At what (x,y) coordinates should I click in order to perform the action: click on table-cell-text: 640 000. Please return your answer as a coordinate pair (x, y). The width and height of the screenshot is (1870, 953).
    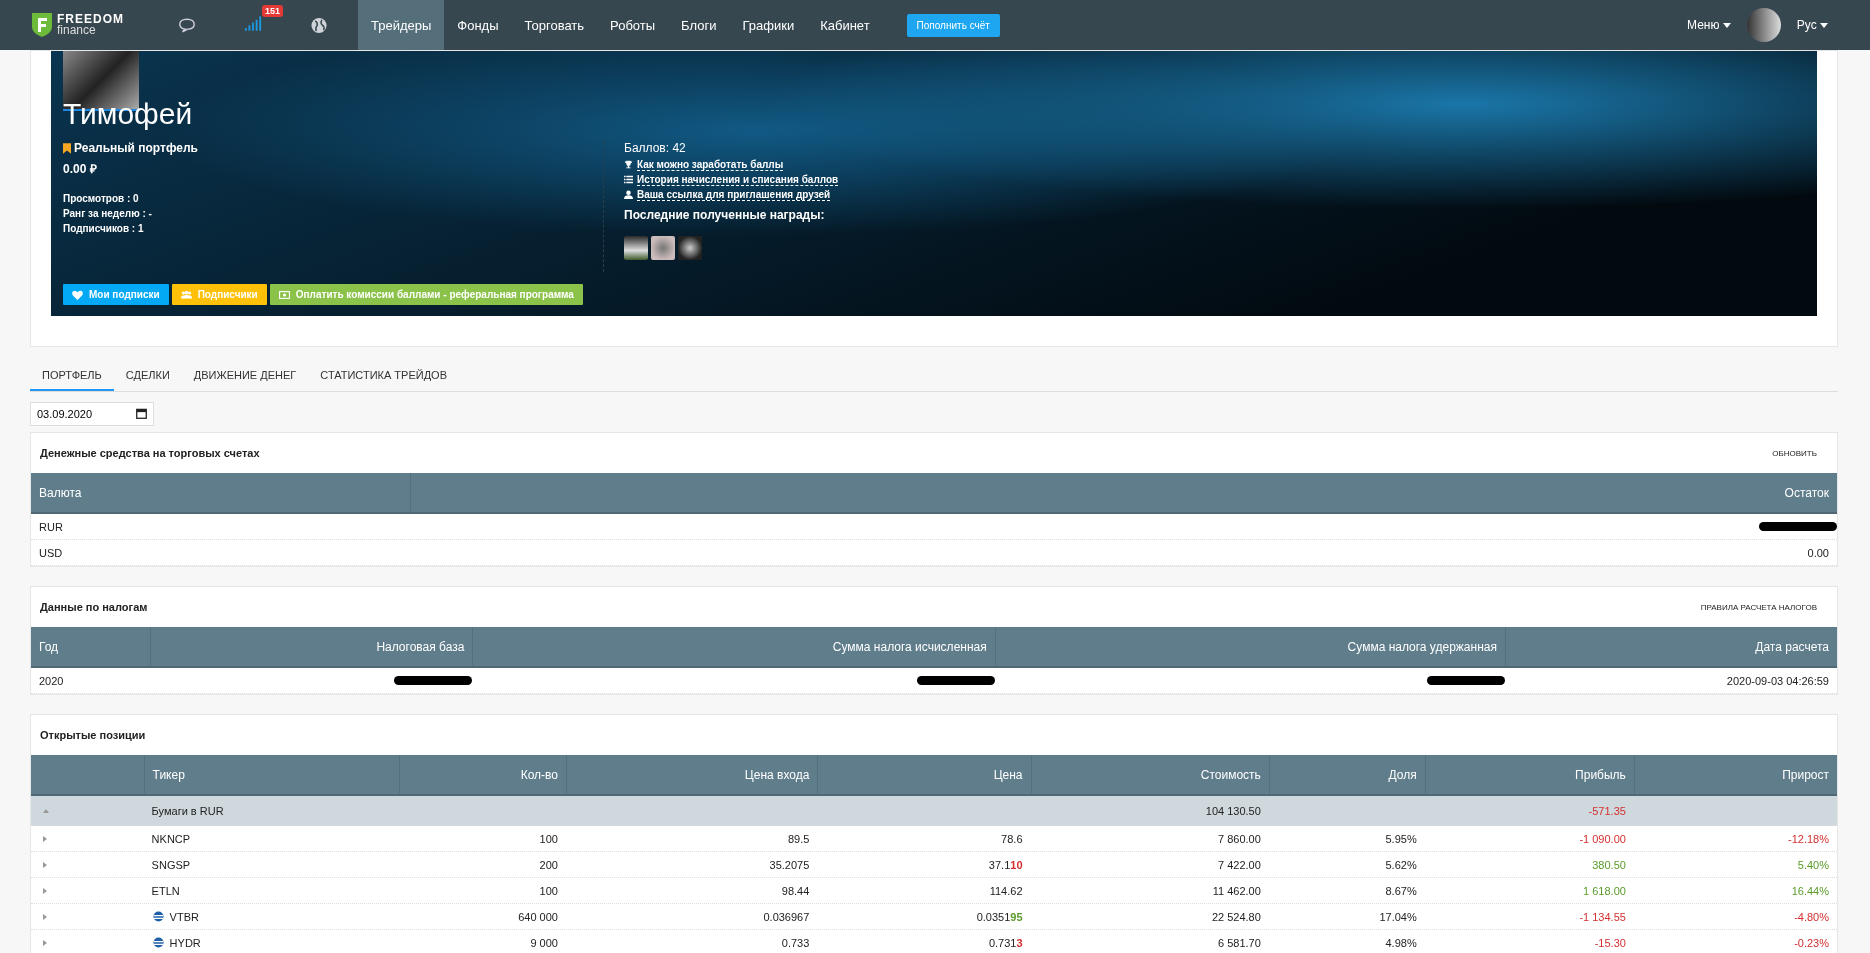
    Looking at the image, I should click on (538, 917).